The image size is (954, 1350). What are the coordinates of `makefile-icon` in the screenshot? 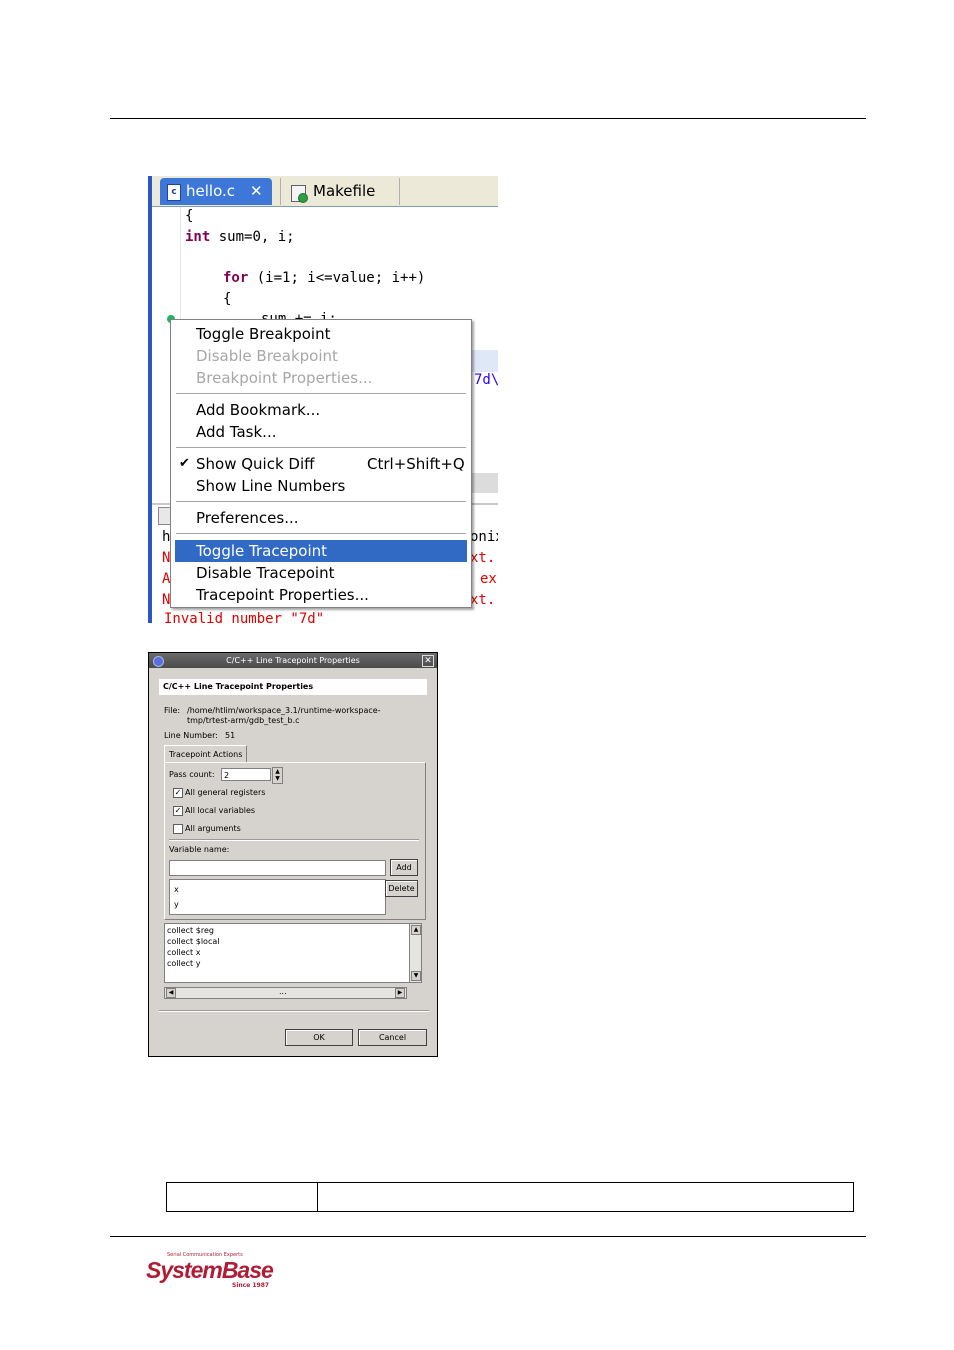 It's located at (299, 194).